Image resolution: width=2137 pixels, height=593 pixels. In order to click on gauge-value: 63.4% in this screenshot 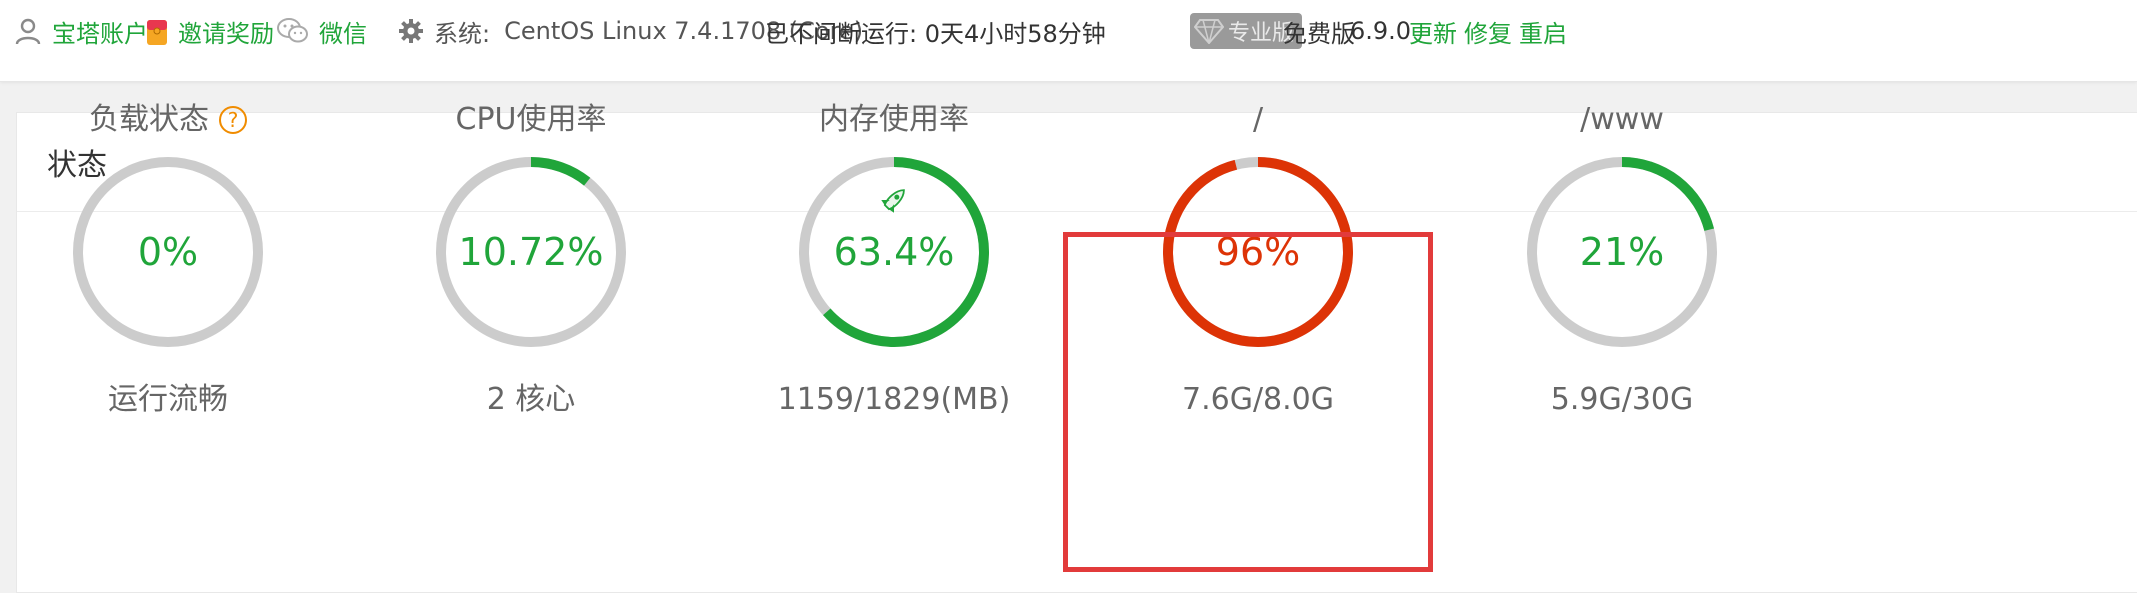, I will do `click(894, 252)`.